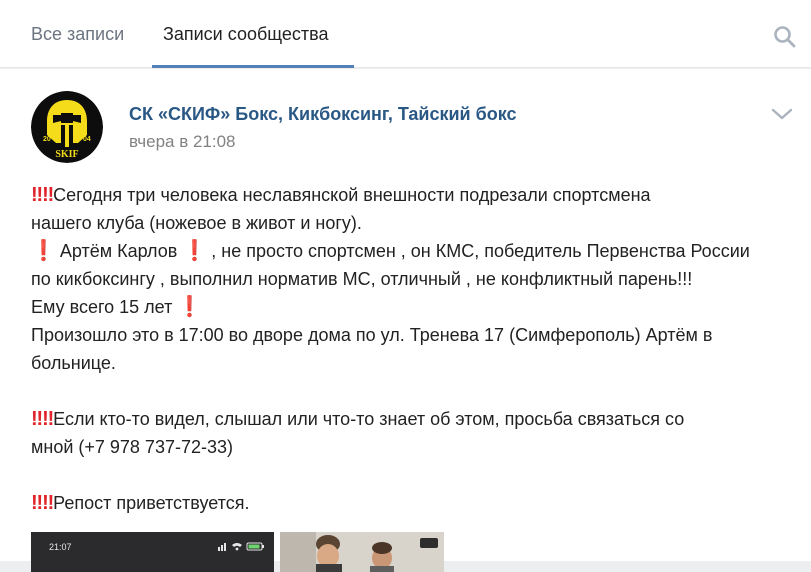 This screenshot has width=811, height=572. What do you see at coordinates (77, 34) in the screenshot?
I see `tab-all-posts: Все записи` at bounding box center [77, 34].